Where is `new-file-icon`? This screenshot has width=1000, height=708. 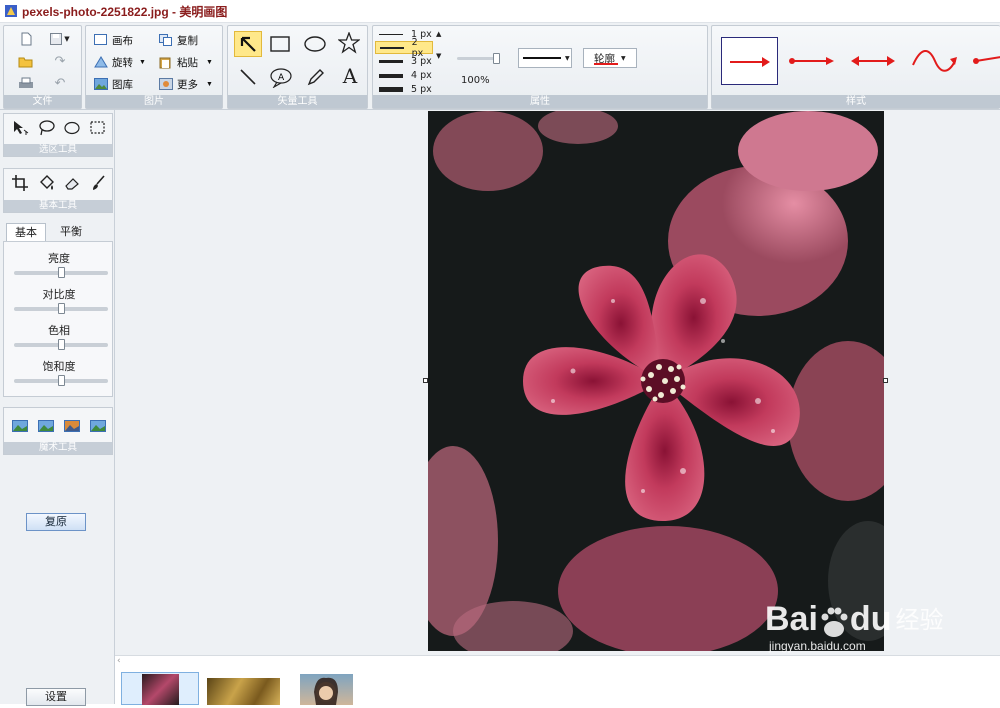
new-file-icon is located at coordinates (26, 39).